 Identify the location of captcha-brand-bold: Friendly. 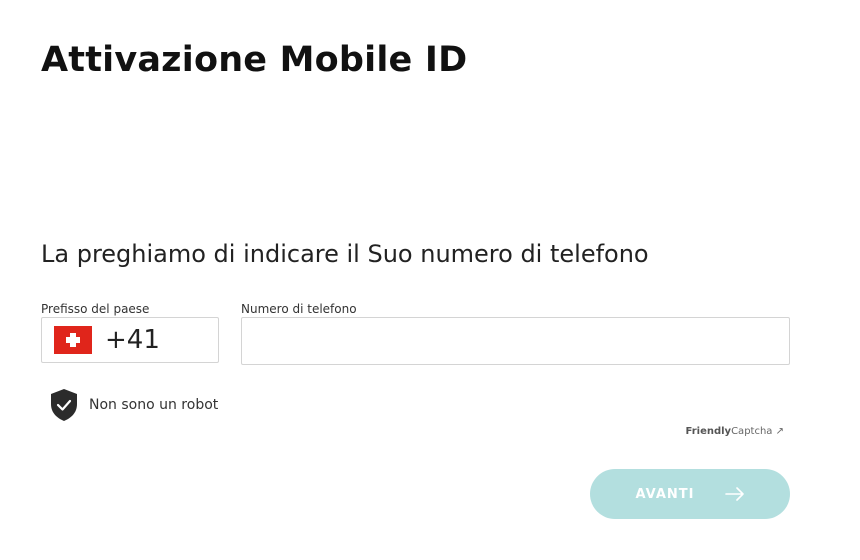
(708, 431).